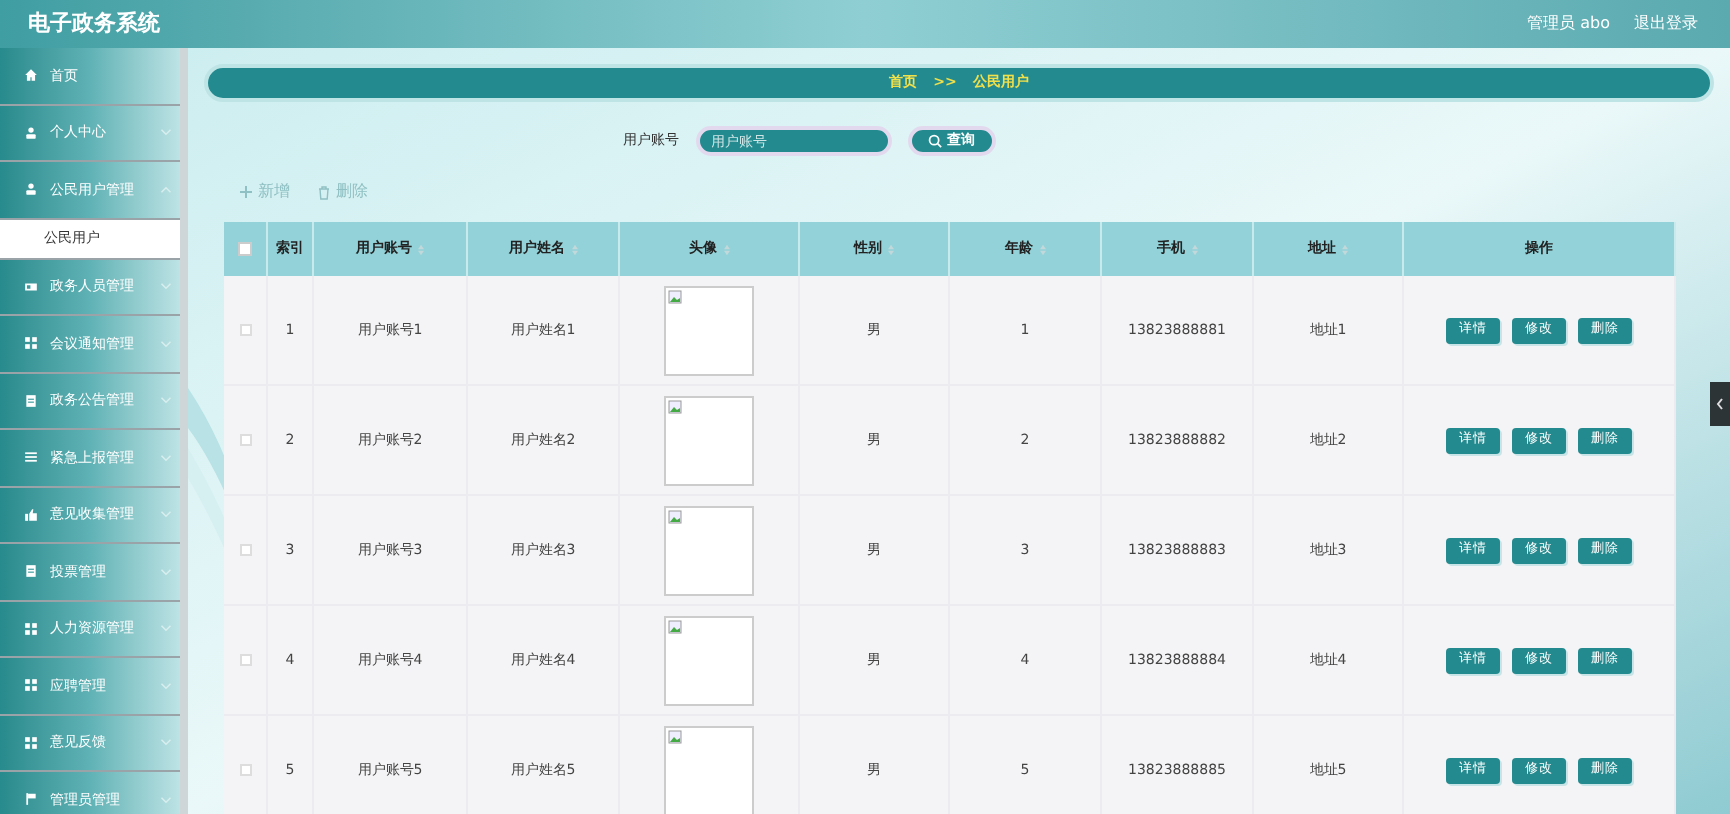 The width and height of the screenshot is (1730, 814). I want to click on app-title: 电子政务系统, so click(94, 23).